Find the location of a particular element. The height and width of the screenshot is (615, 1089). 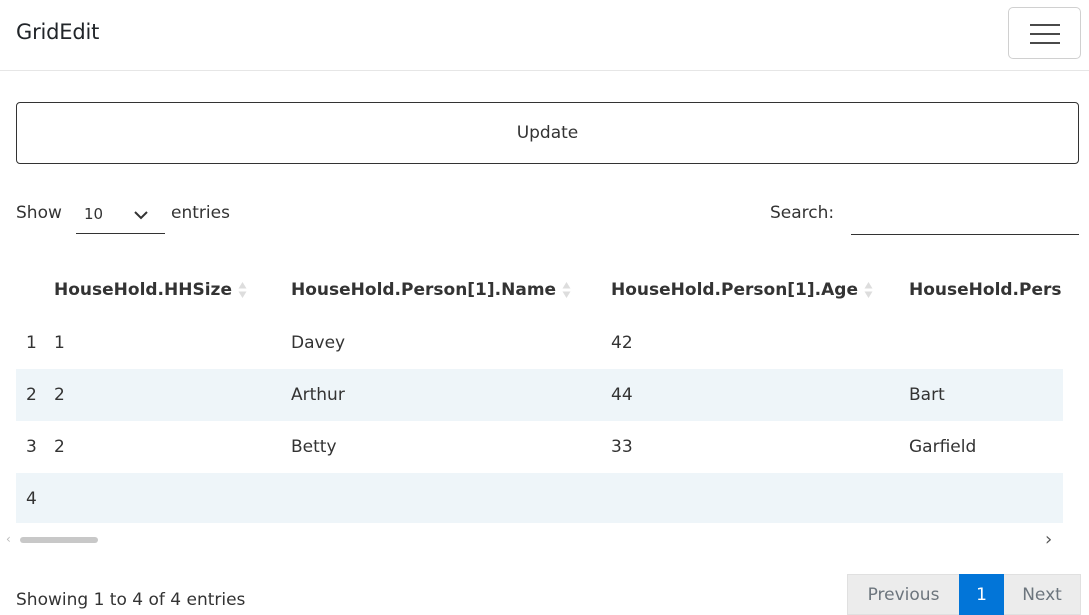

row-index-cell: 3 is located at coordinates (33, 447).